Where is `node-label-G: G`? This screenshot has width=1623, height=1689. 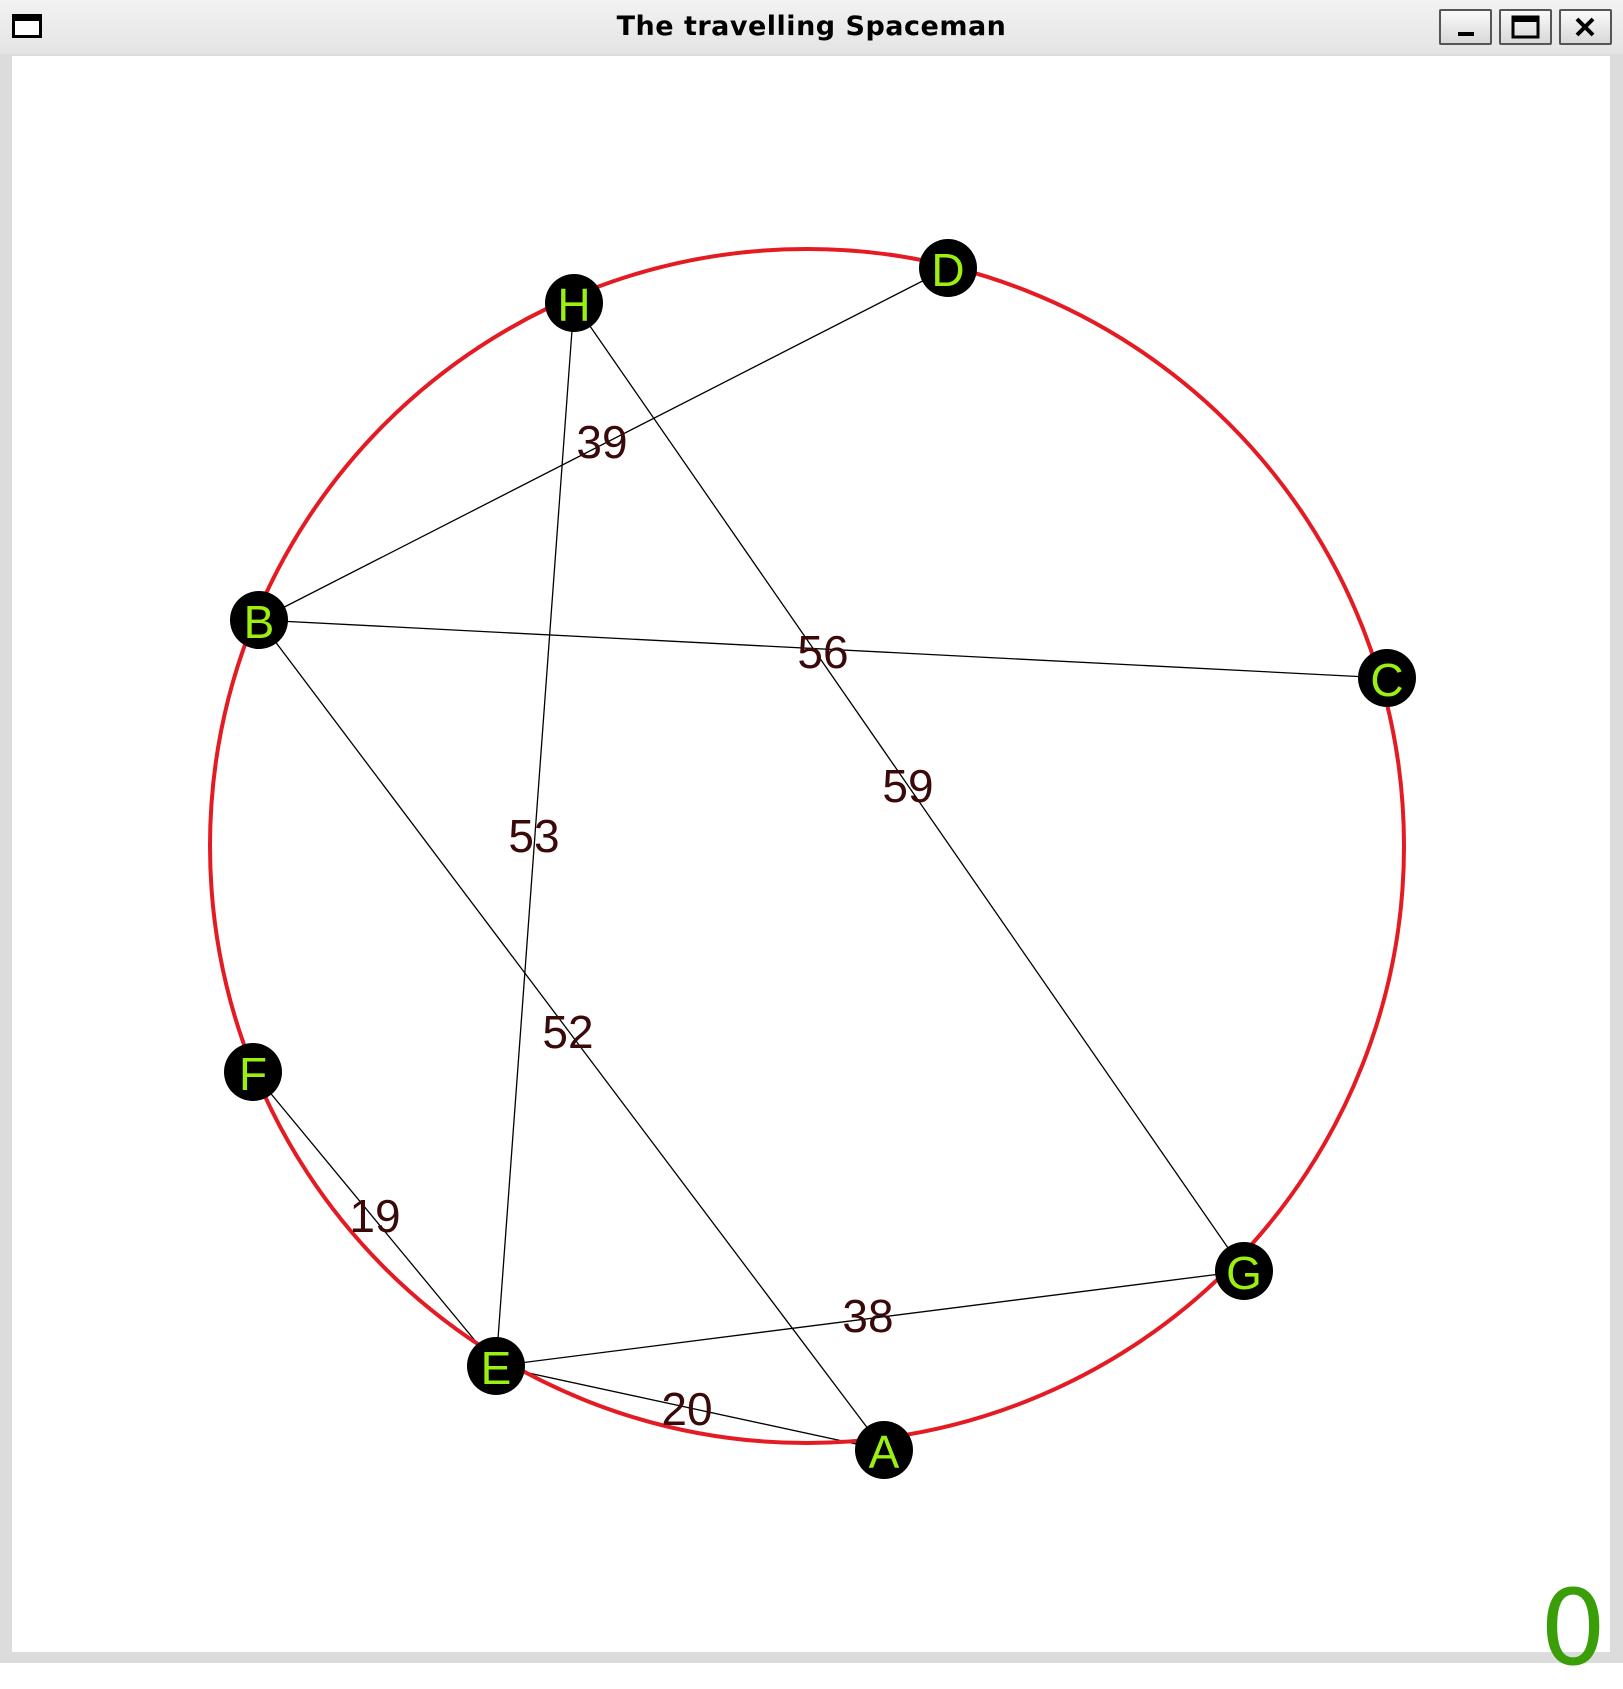
node-label-G: G is located at coordinates (1244, 1273).